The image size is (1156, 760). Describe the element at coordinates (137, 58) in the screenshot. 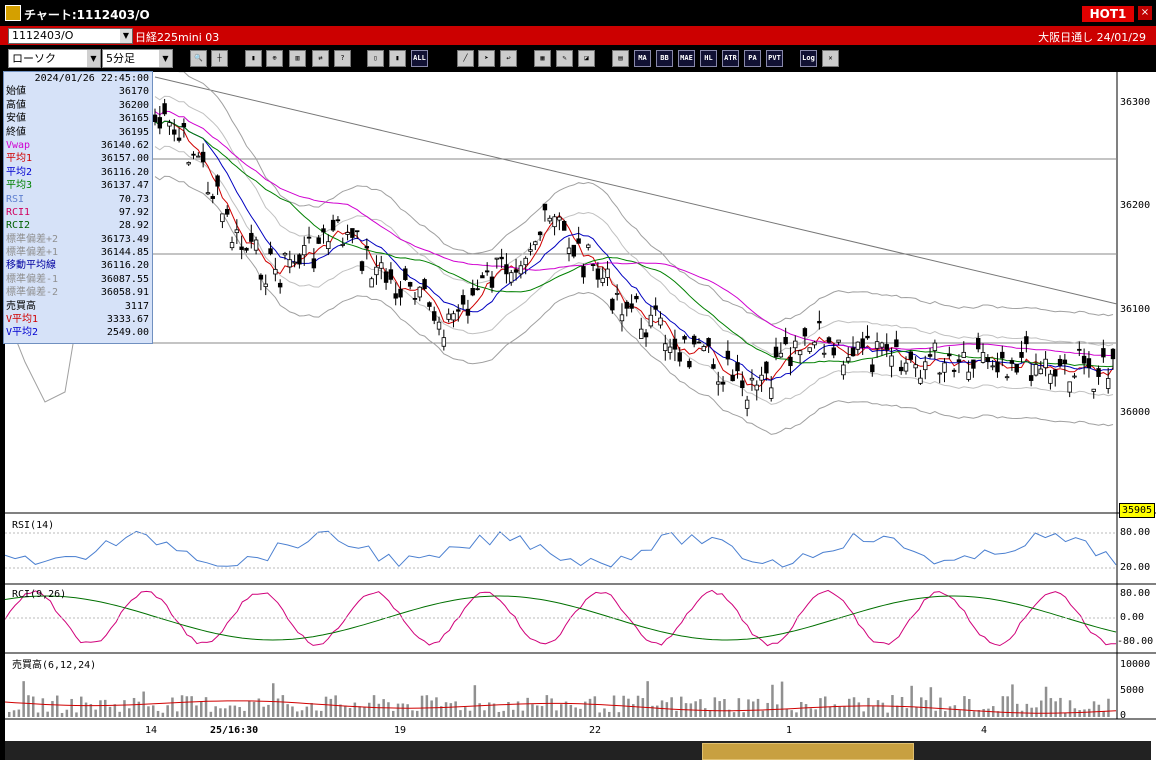

I see `period-select: 5分足 ▼` at that location.